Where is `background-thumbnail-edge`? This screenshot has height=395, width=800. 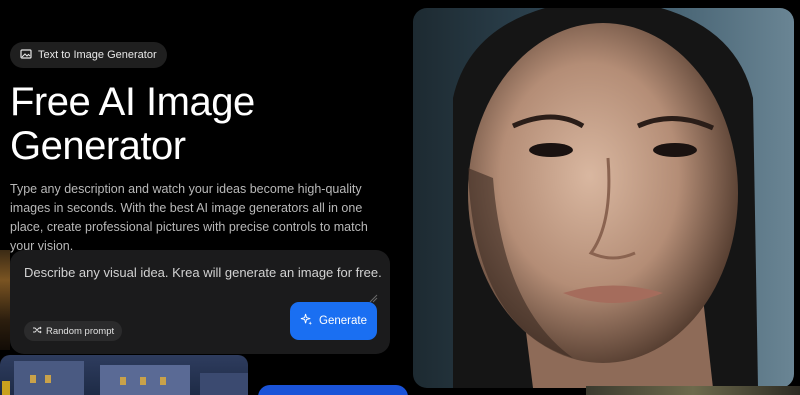
background-thumbnail-edge is located at coordinates (5, 300).